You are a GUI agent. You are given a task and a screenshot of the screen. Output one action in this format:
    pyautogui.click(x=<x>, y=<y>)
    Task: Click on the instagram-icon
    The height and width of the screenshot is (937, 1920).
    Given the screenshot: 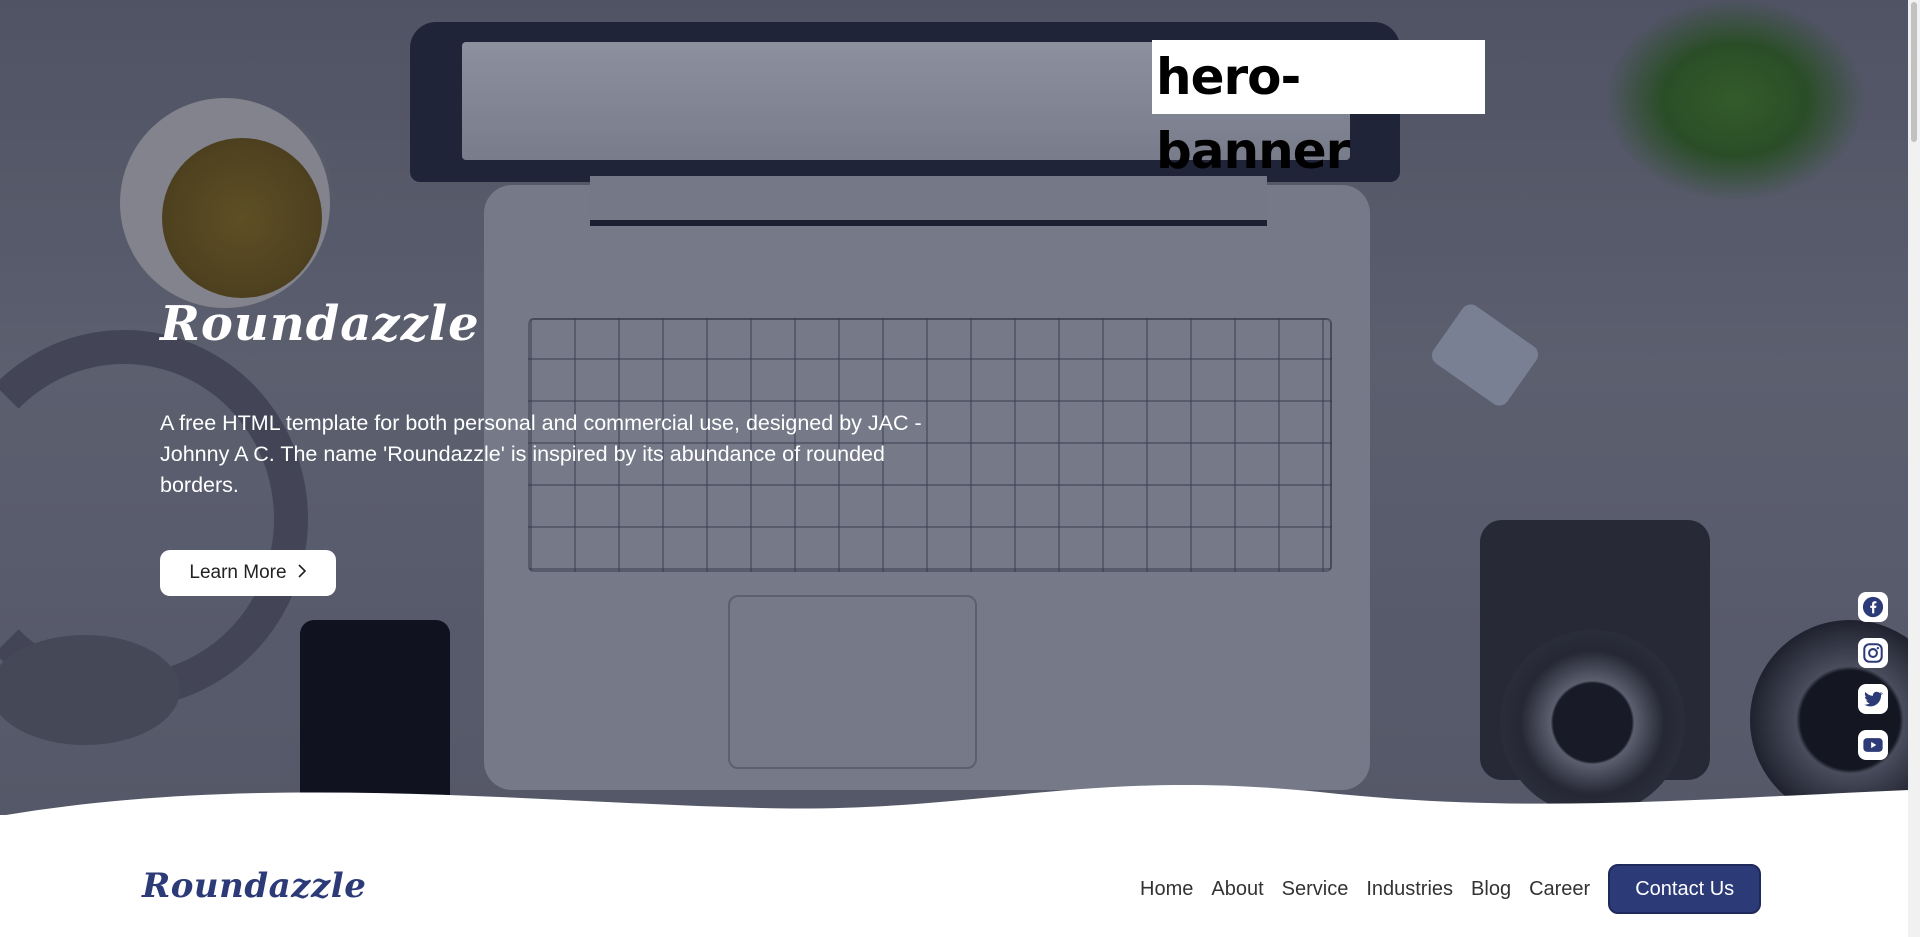 What is the action you would take?
    pyautogui.click(x=1873, y=653)
    